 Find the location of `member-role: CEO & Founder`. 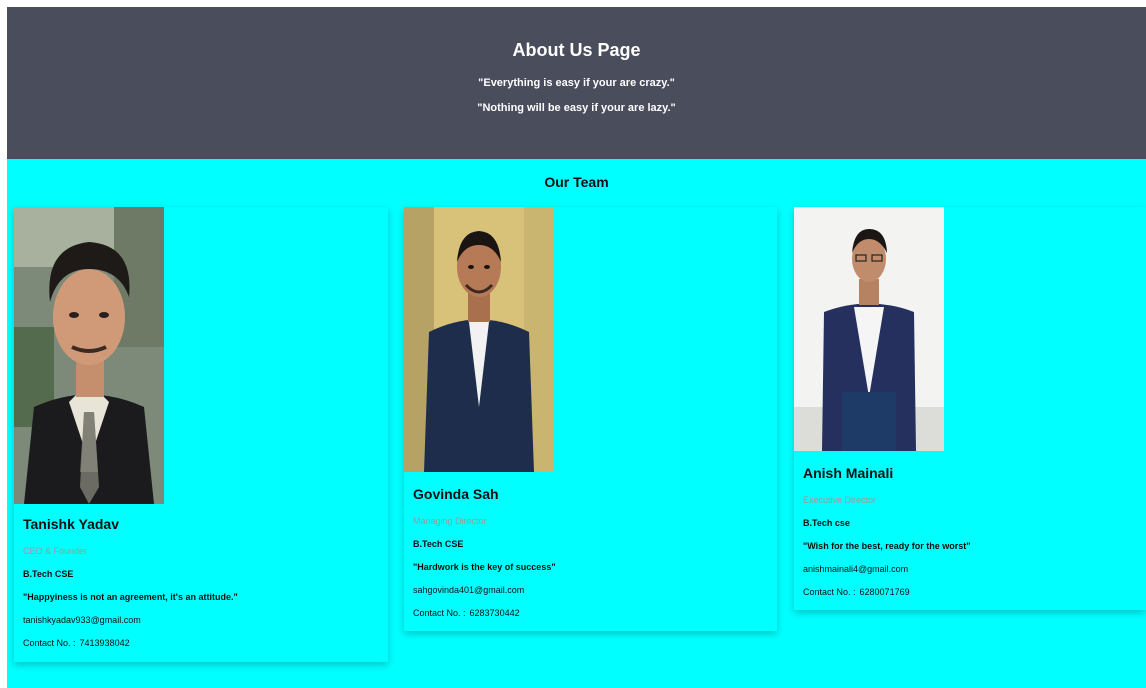

member-role: CEO & Founder is located at coordinates (55, 551).